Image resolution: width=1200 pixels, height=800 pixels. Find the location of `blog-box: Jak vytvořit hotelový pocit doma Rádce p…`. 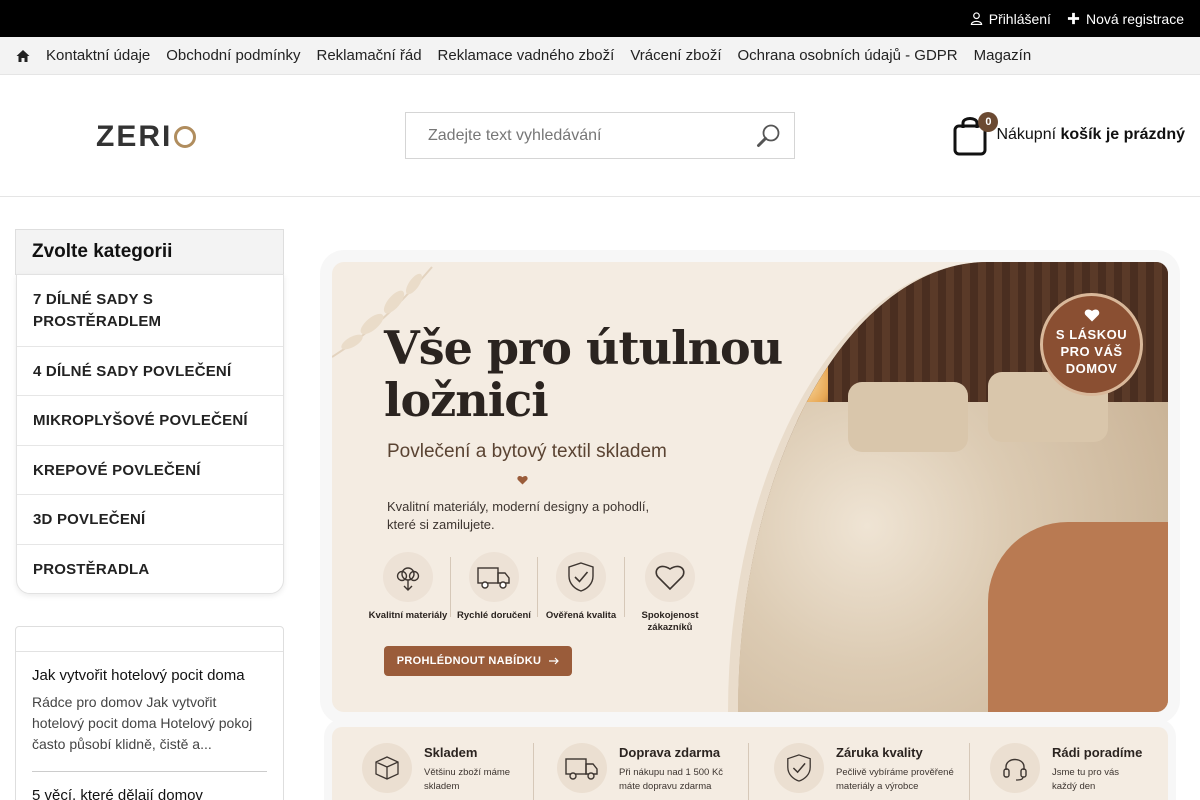

blog-box: Jak vytvořit hotelový pocit doma Rádce p… is located at coordinates (149, 713).